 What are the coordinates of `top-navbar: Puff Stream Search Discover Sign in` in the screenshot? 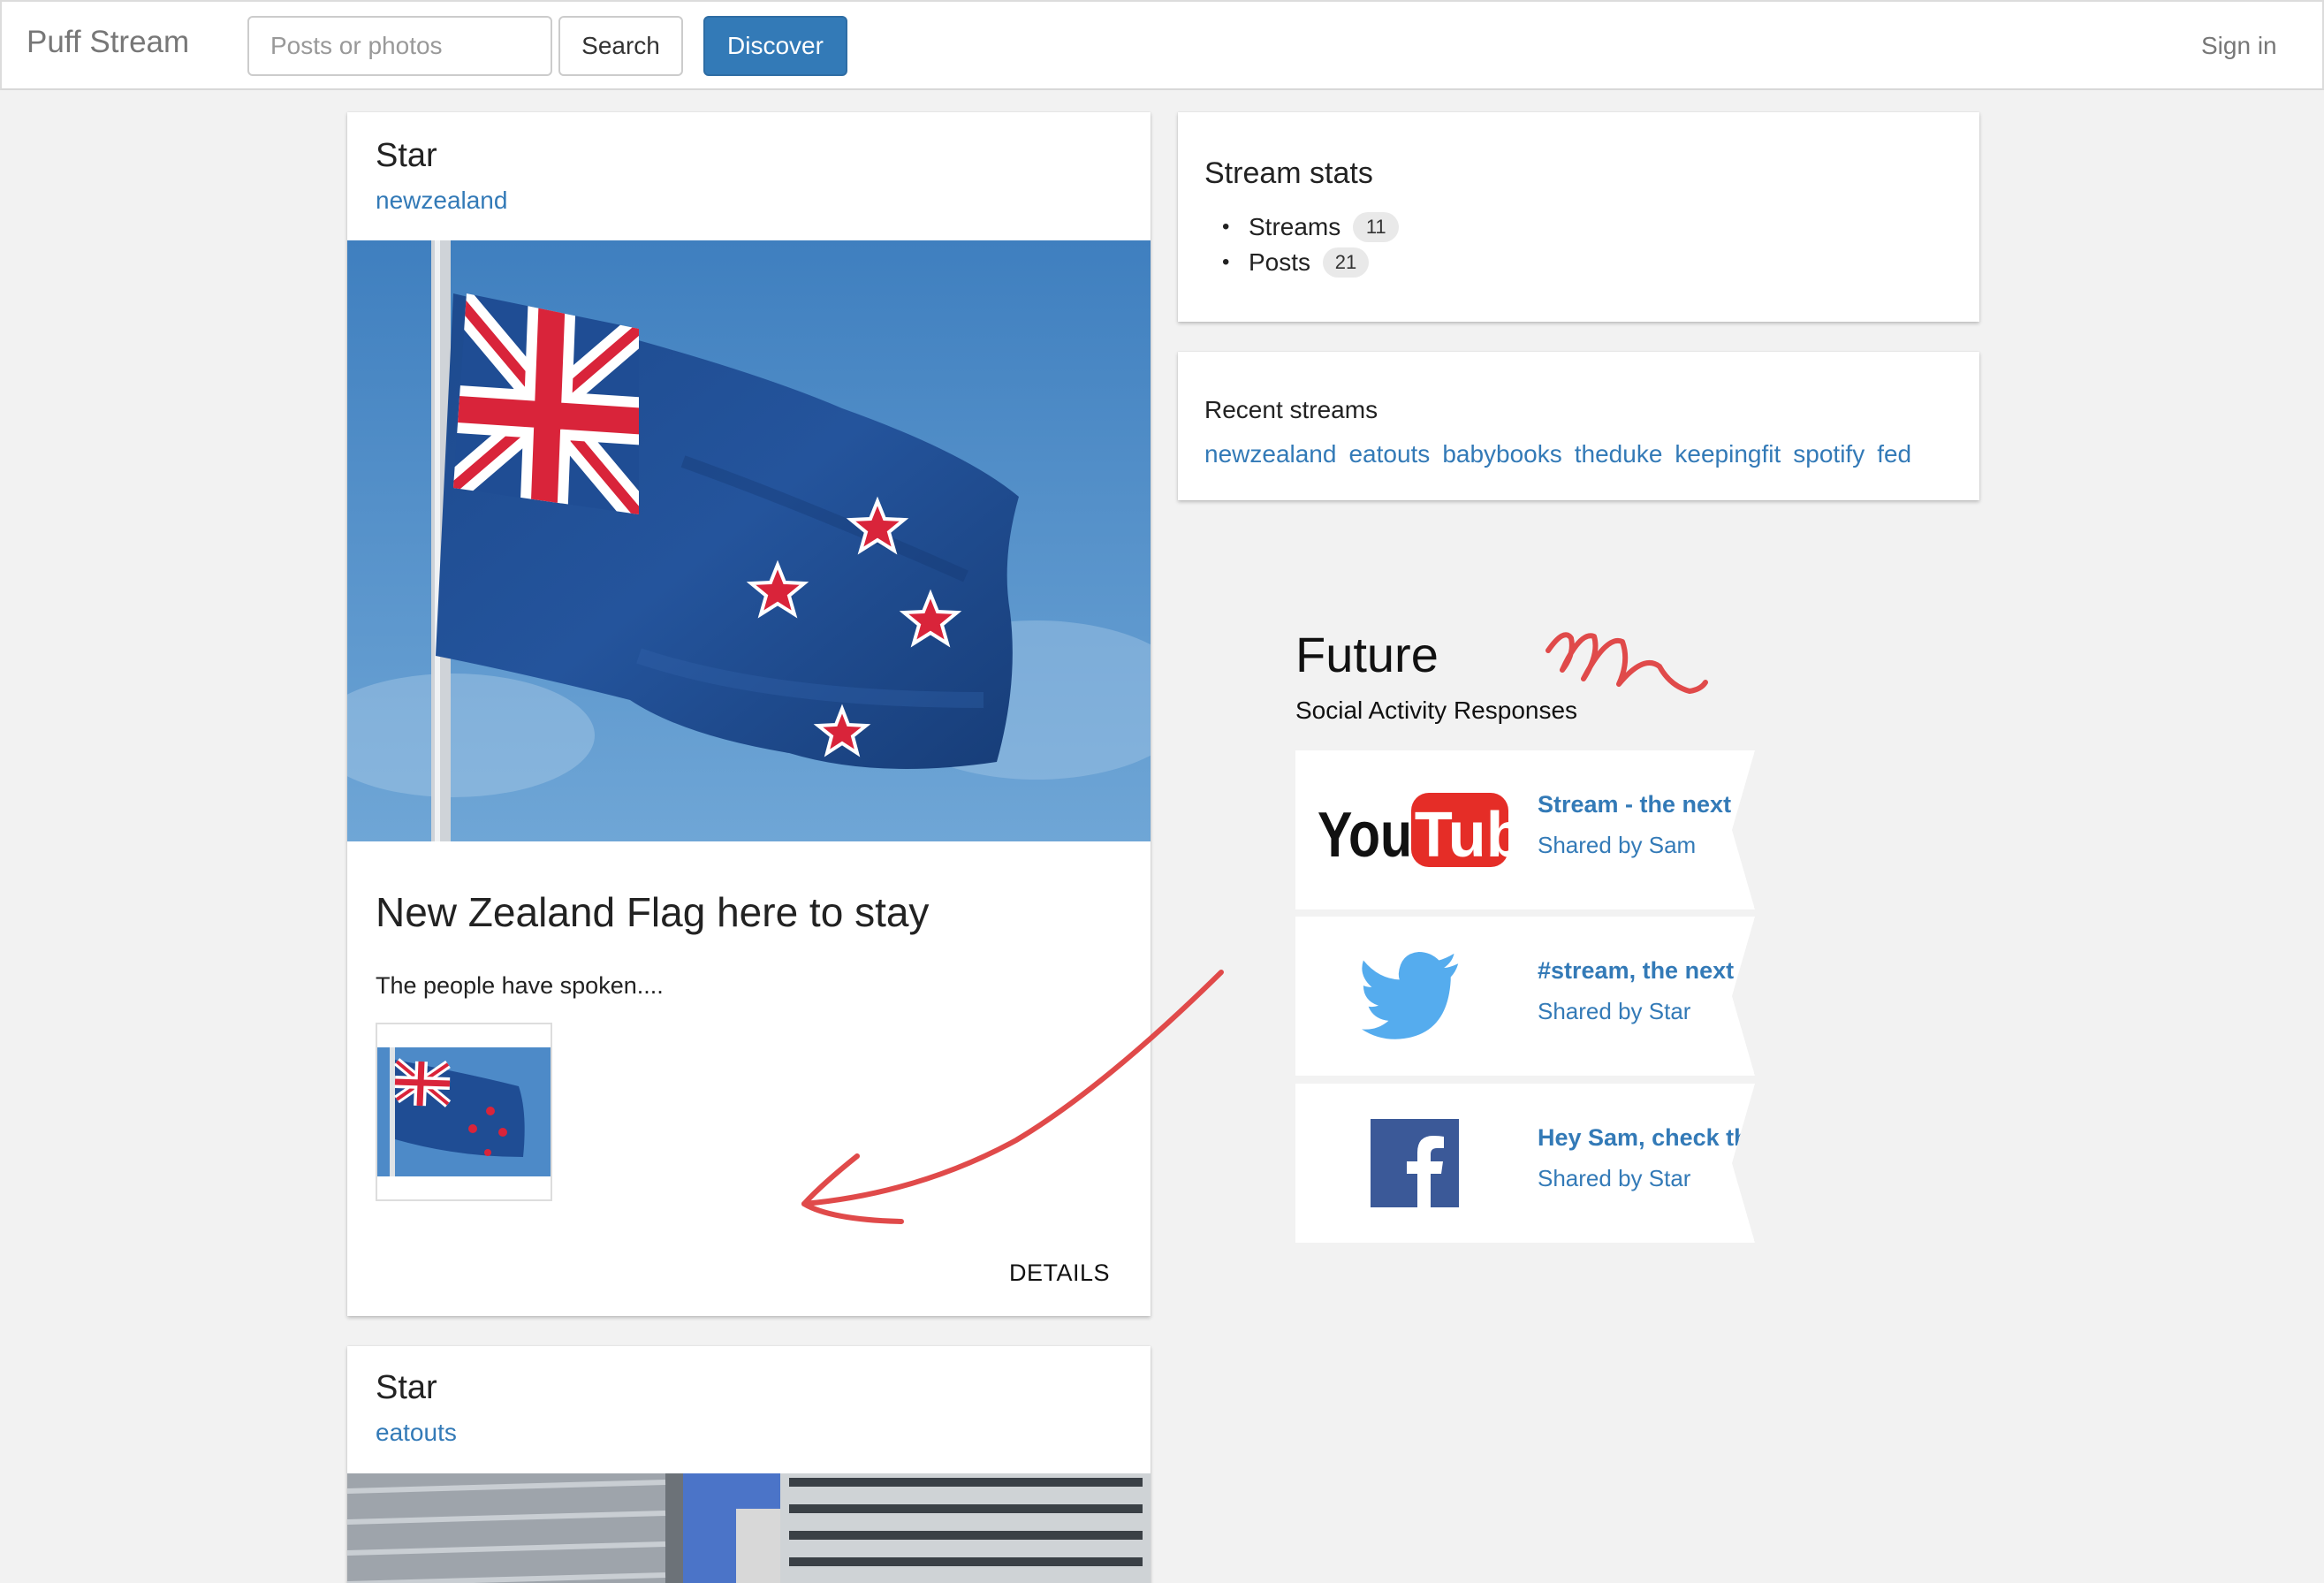 It's located at (1162, 45).